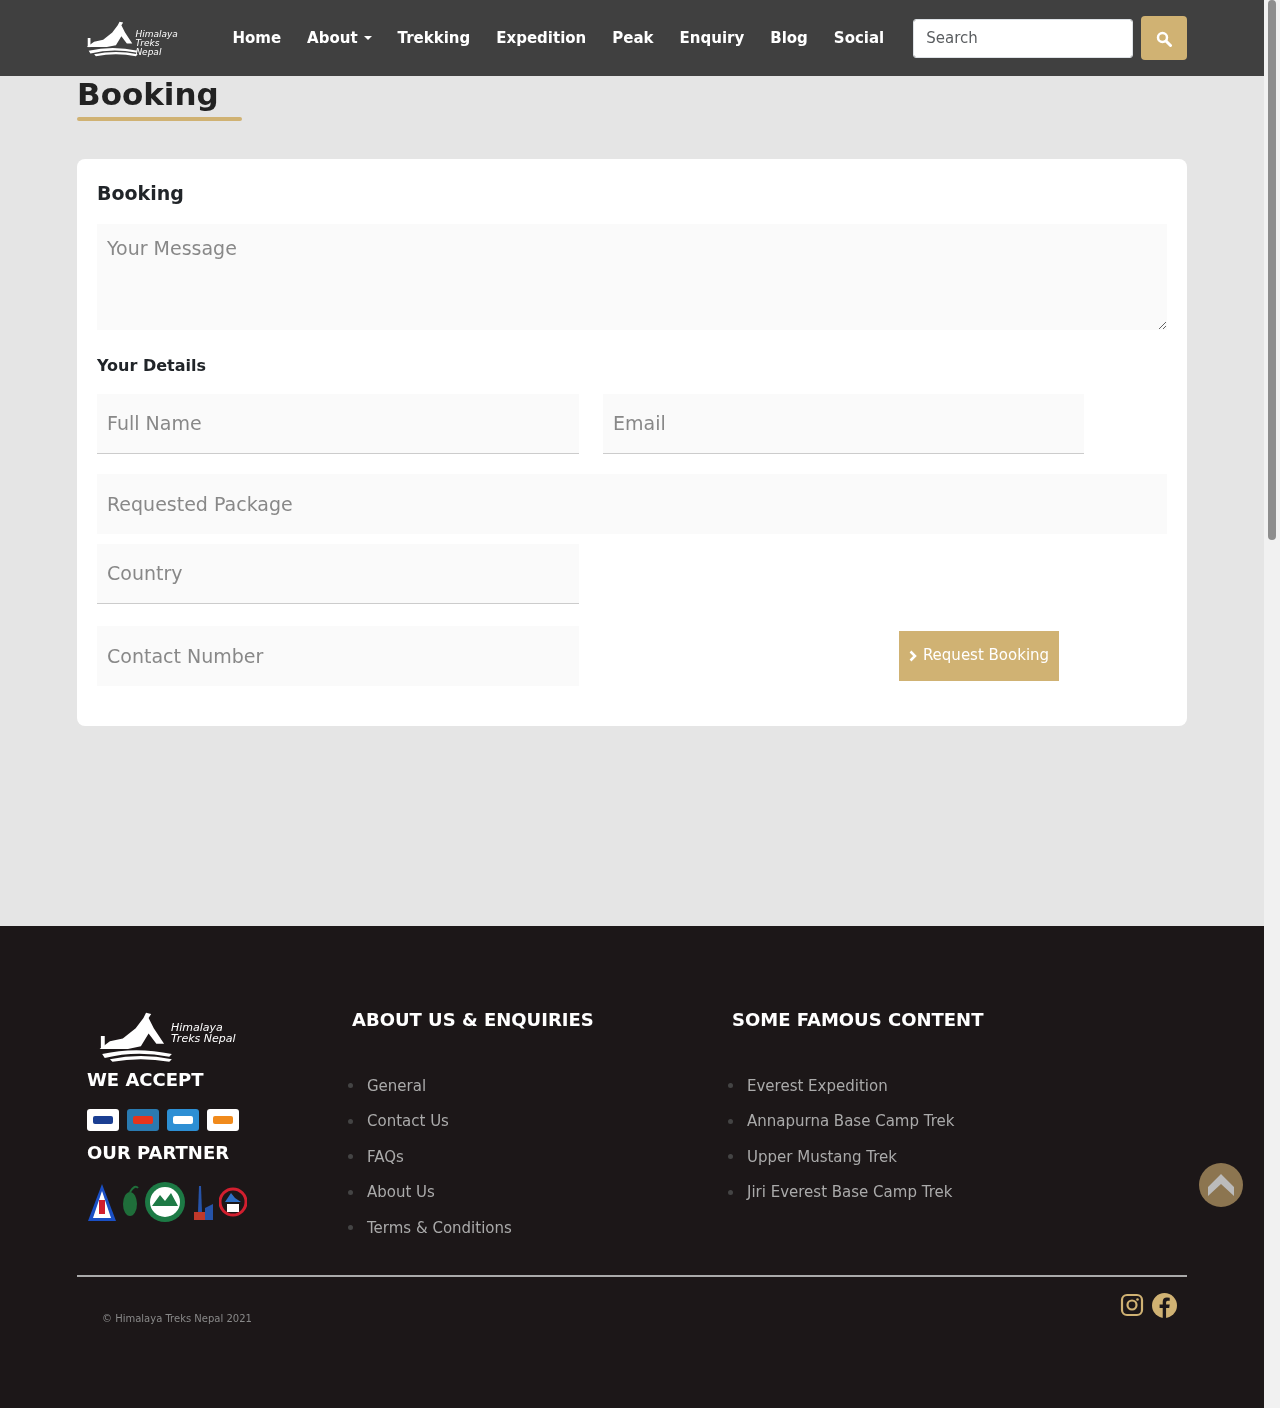 The height and width of the screenshot is (1408, 1280). Describe the element at coordinates (850, 1192) in the screenshot. I see `footer-link: Jiri Everest Base Camp Trek` at that location.